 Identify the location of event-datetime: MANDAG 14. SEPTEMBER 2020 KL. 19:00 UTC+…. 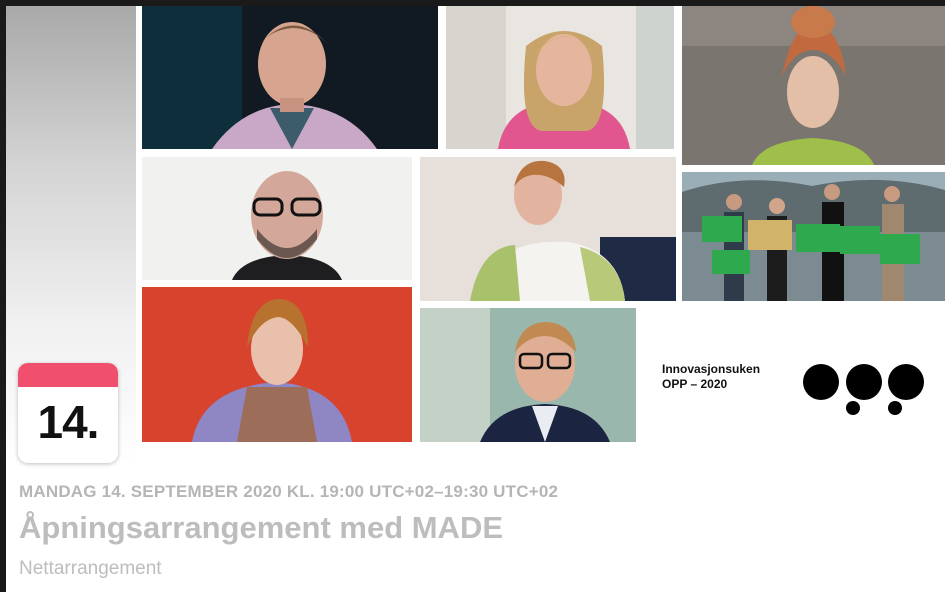
(289, 491).